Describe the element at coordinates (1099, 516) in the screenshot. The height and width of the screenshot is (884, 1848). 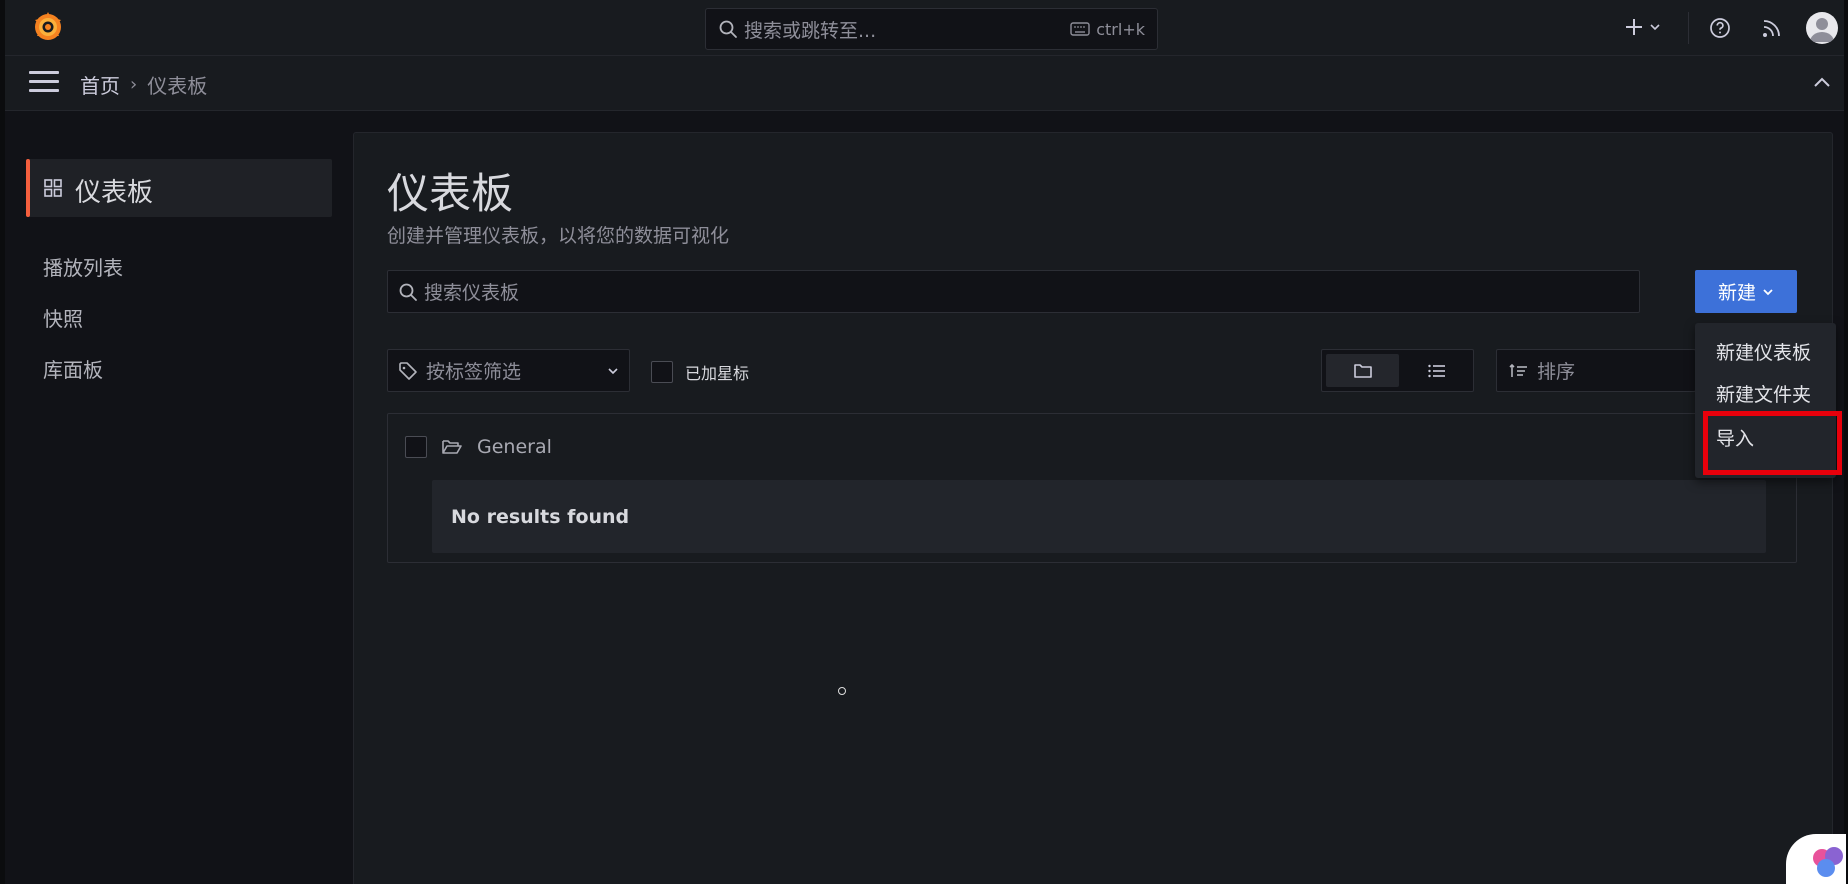
I see `empty-state-message: No results found` at that location.